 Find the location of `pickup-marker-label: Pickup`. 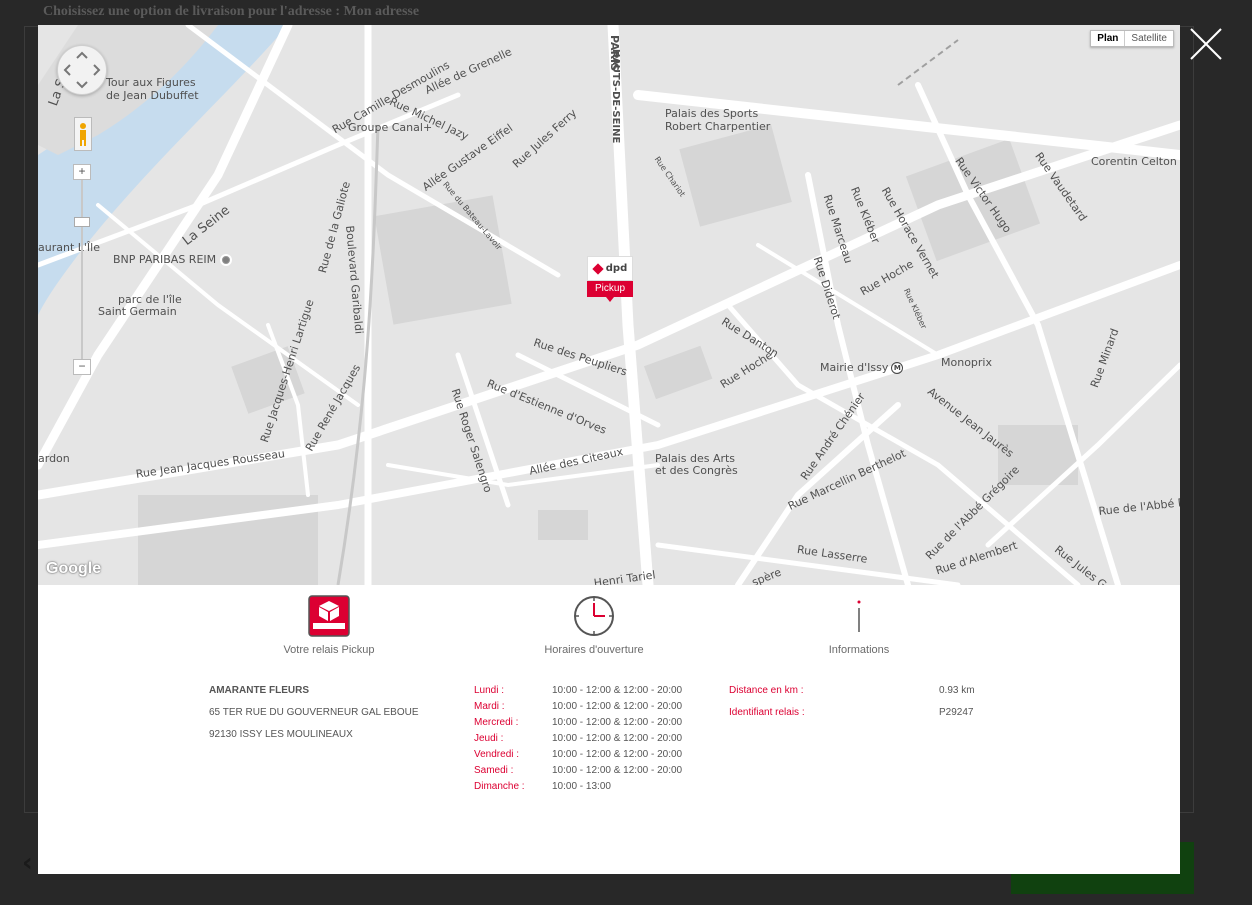

pickup-marker-label: Pickup is located at coordinates (610, 289).